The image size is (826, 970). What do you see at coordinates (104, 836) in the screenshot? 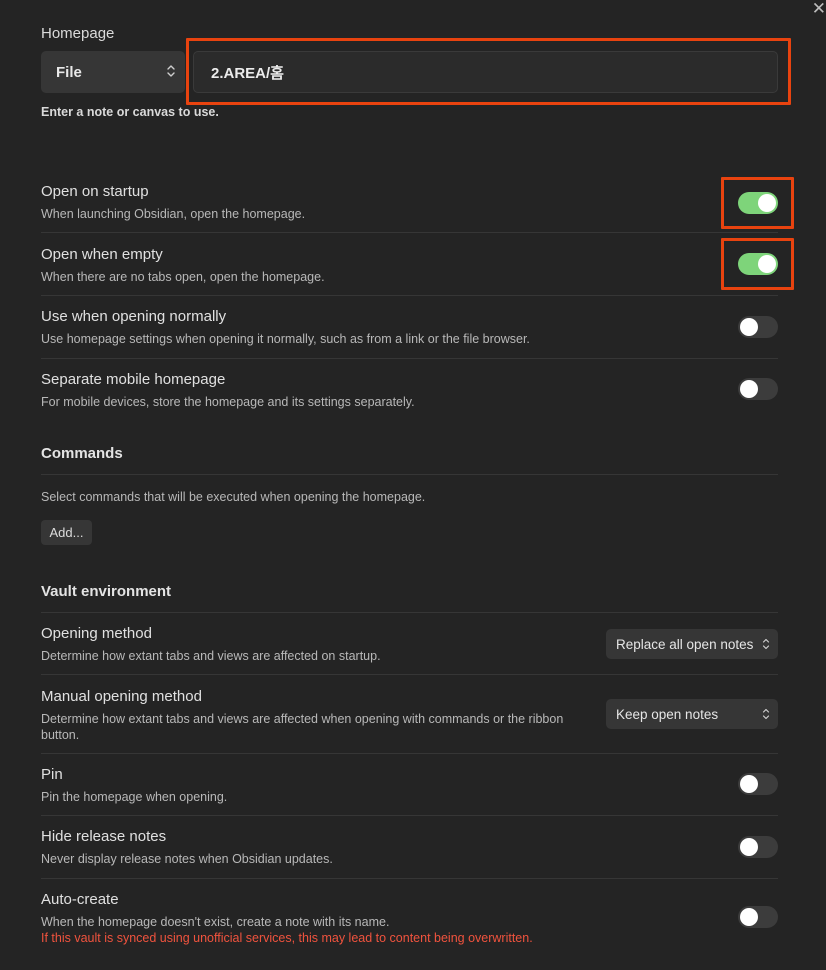
I see `setting-name: Hide release notes` at bounding box center [104, 836].